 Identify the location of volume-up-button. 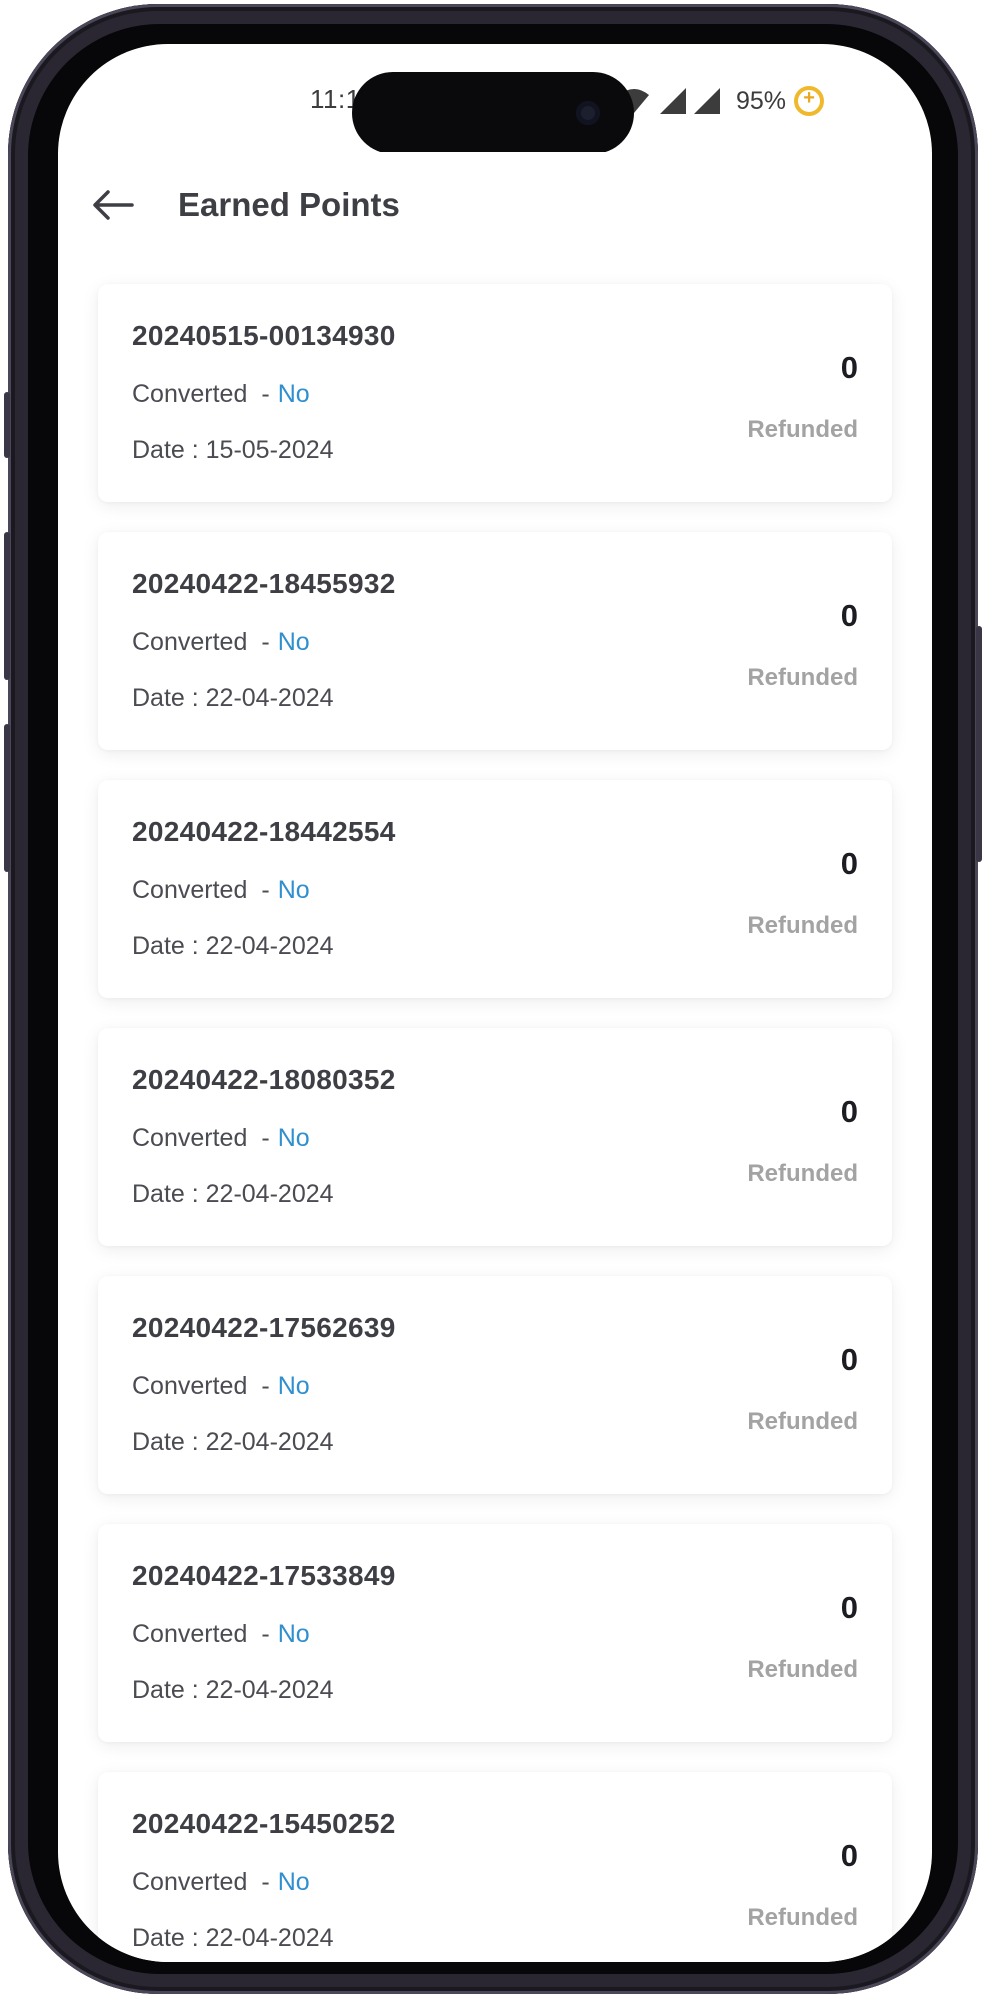
(7, 606).